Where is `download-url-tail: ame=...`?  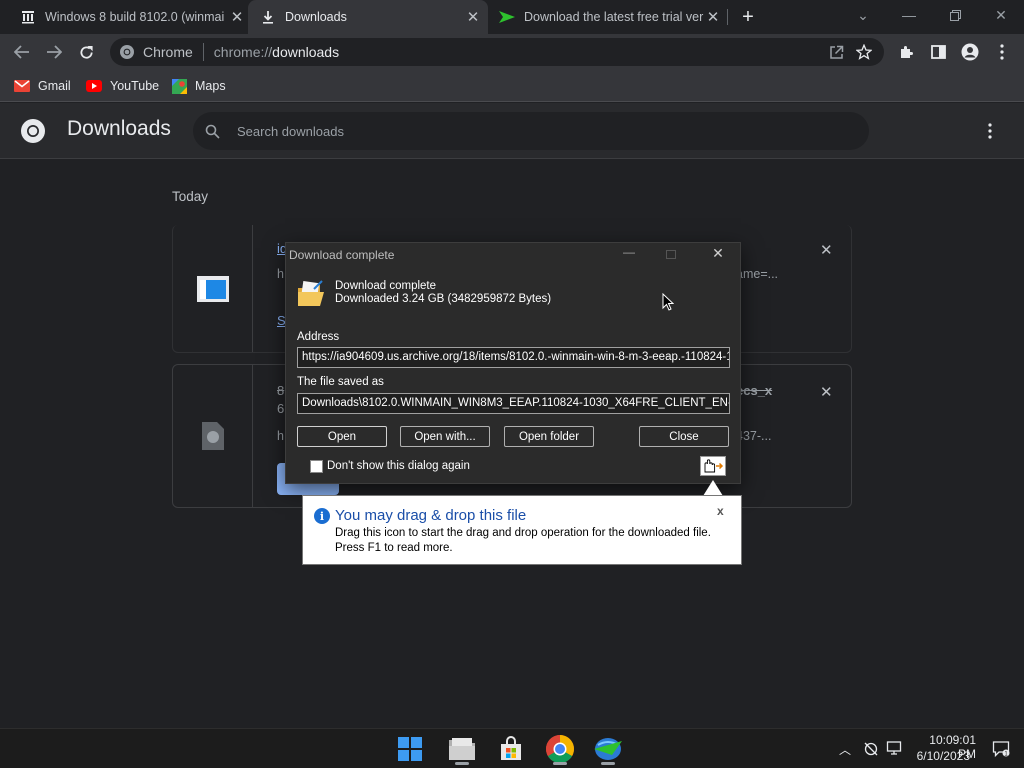
download-url-tail: ame=... is located at coordinates (757, 274).